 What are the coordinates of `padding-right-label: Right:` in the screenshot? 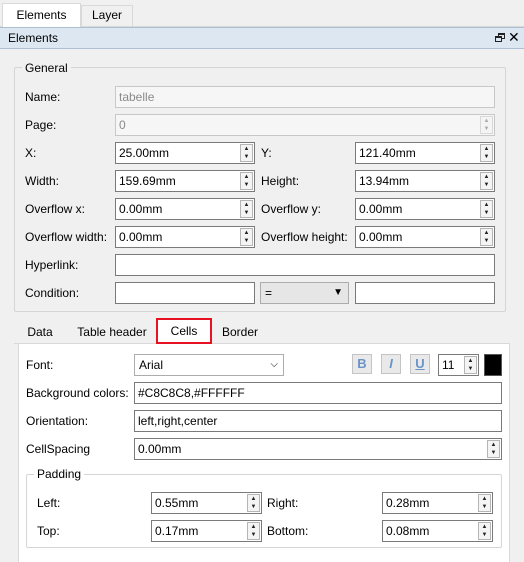 It's located at (283, 503).